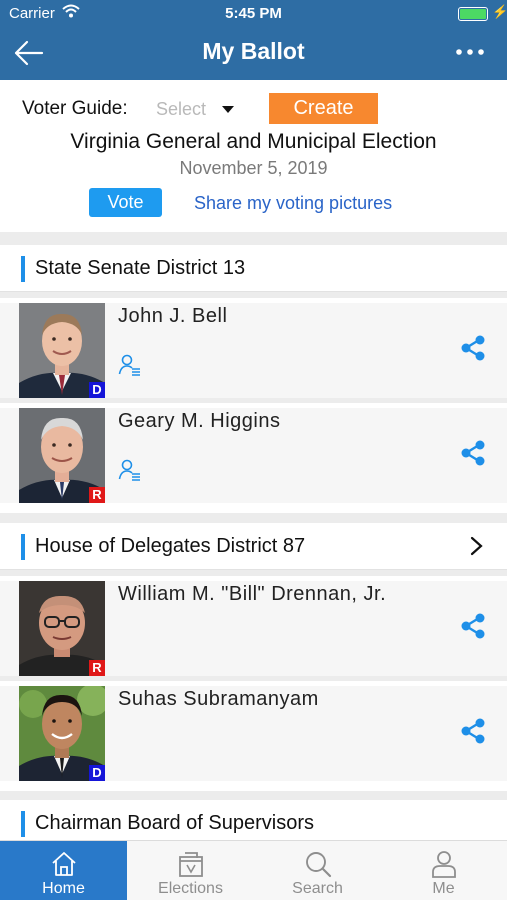 Image resolution: width=507 pixels, height=900 pixels. What do you see at coordinates (499, 11) in the screenshot?
I see `charging-icon: ⚡` at bounding box center [499, 11].